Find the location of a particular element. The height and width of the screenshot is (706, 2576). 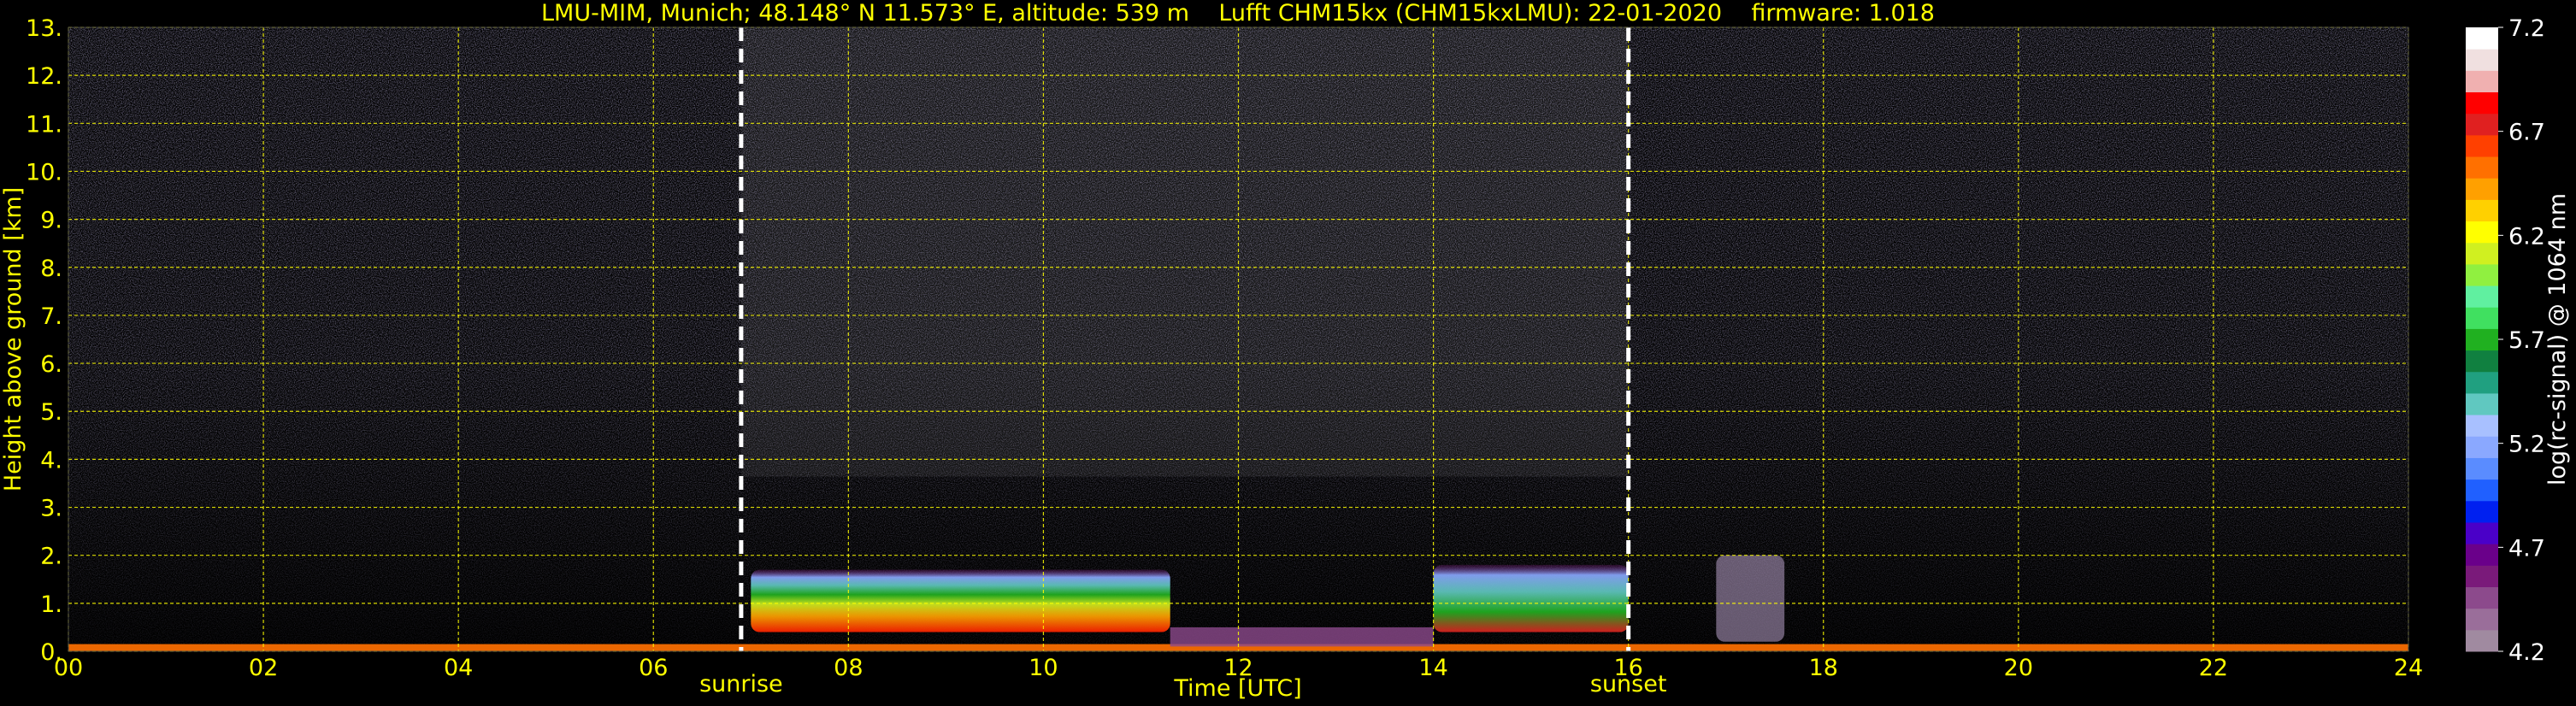

y-tick-label: 9. is located at coordinates (51, 221).